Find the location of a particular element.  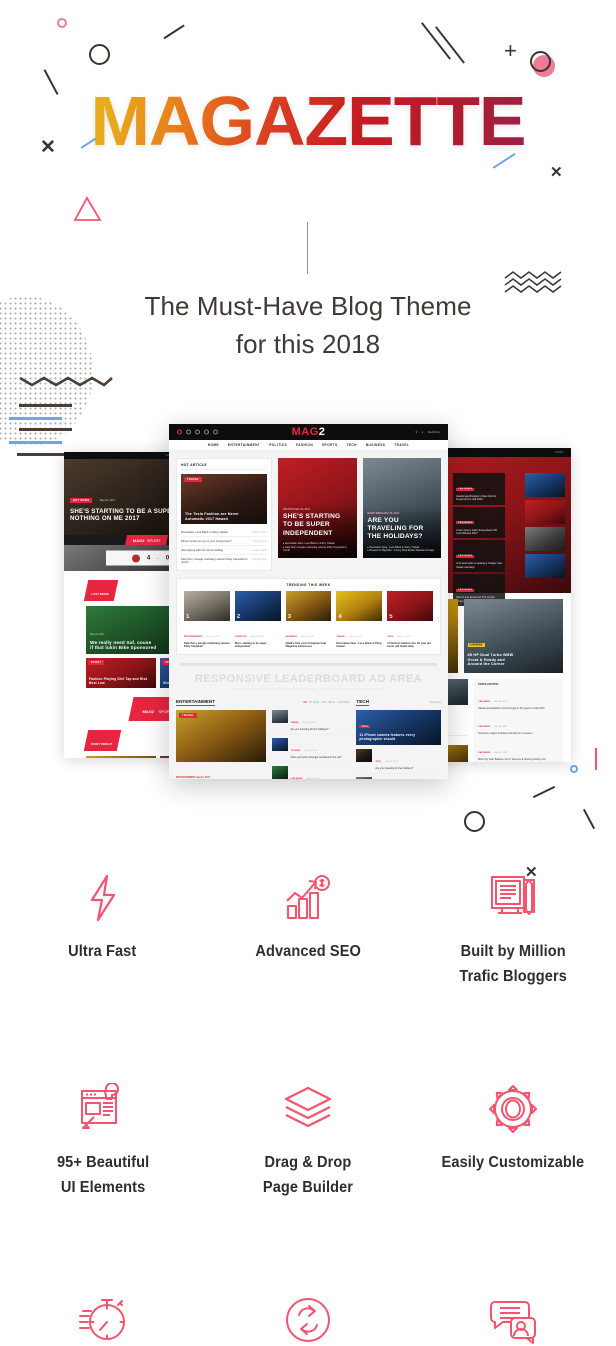

deco-ring-dark is located at coordinates (99, 54).